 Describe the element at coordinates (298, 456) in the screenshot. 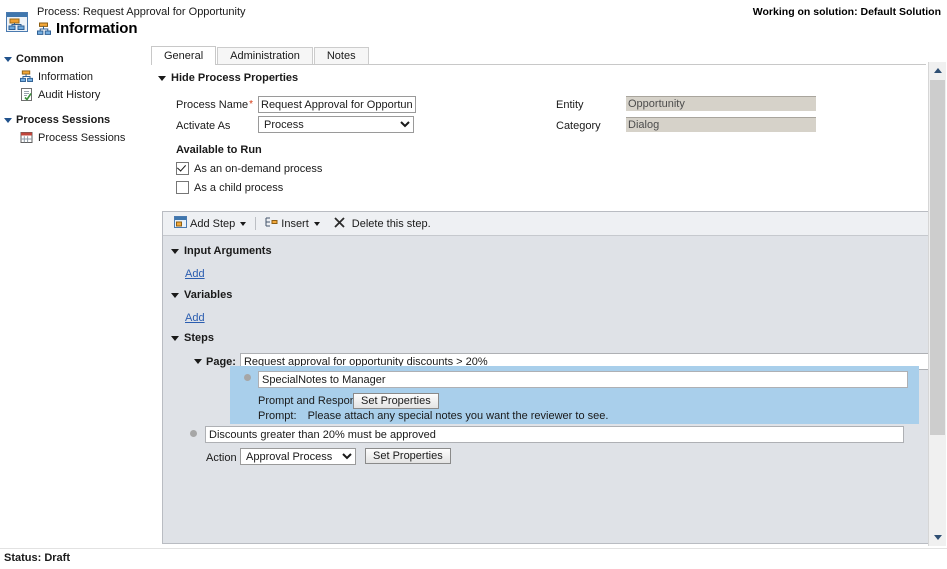

I see `action-select: Approval Process` at that location.